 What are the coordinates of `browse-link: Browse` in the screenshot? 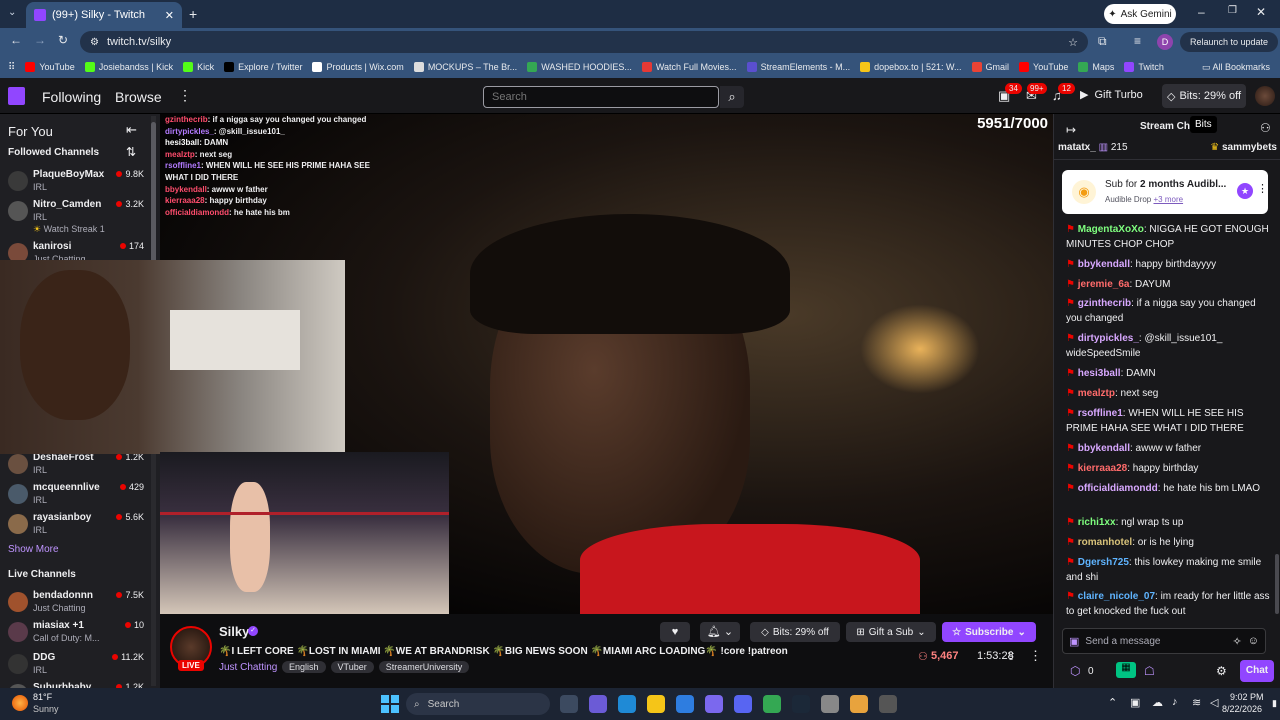 It's located at (138, 97).